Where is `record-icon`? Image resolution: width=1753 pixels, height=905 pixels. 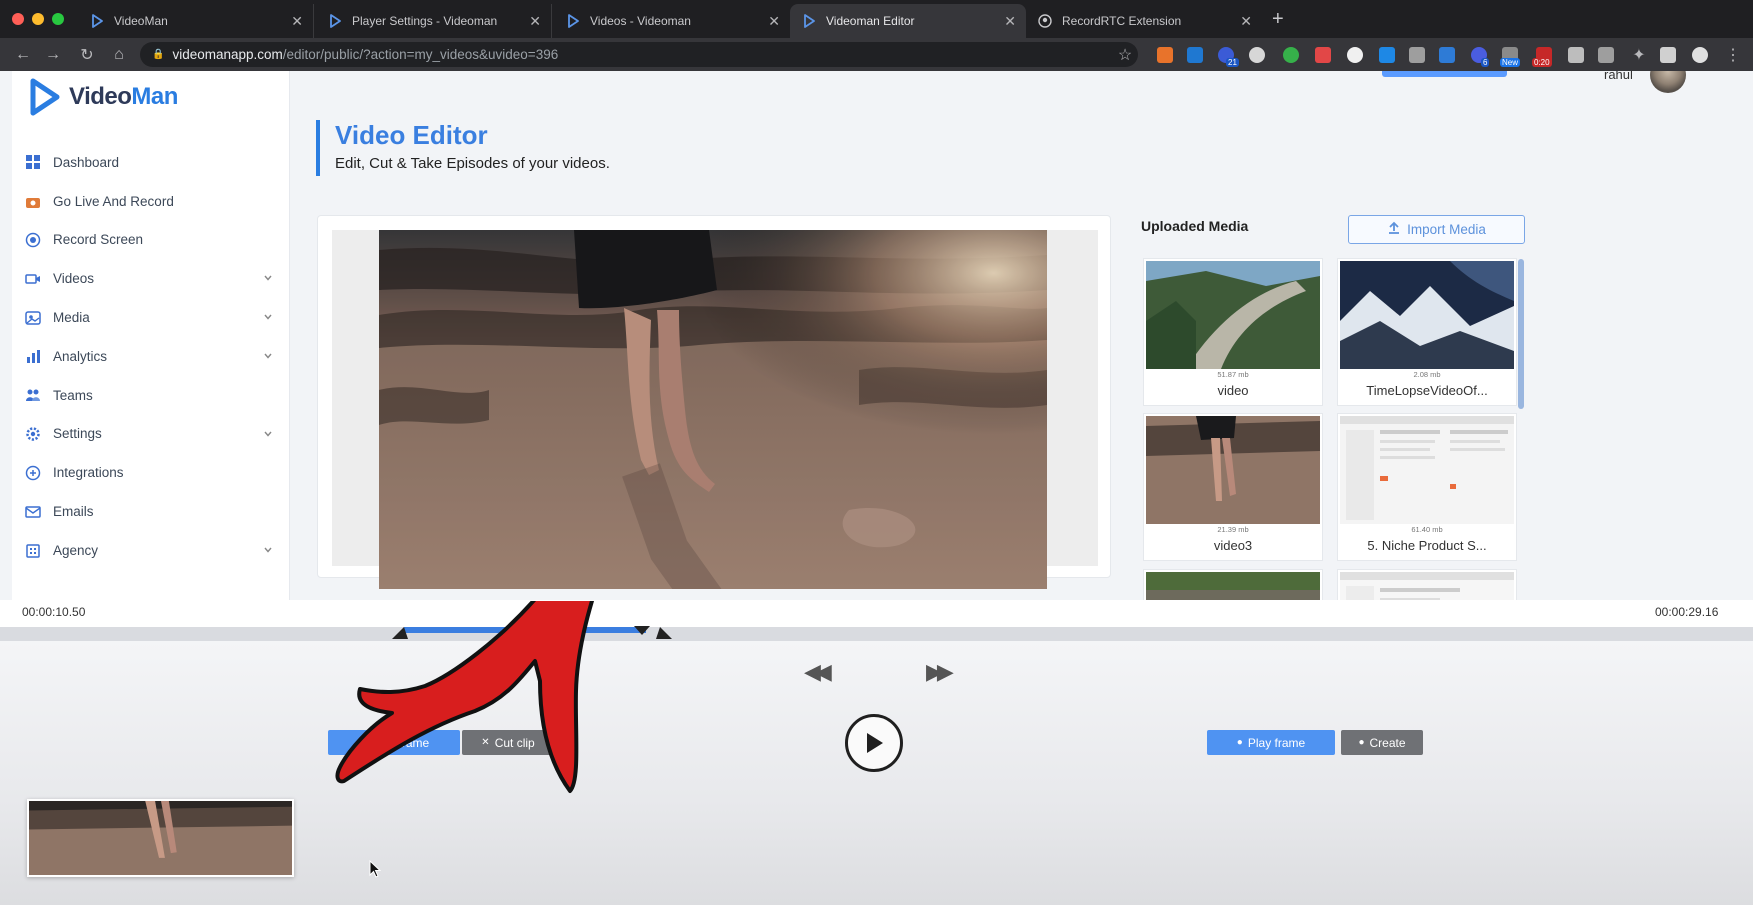 record-icon is located at coordinates (33, 240).